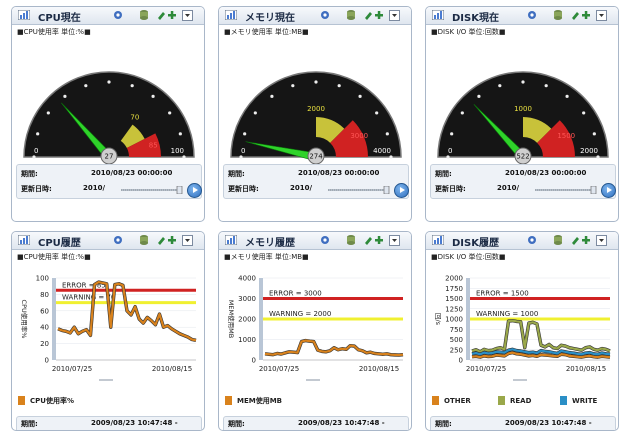 The image size is (640, 431). Describe the element at coordinates (316, 157) in the screenshot. I see `gauge-value-label: 274` at that location.